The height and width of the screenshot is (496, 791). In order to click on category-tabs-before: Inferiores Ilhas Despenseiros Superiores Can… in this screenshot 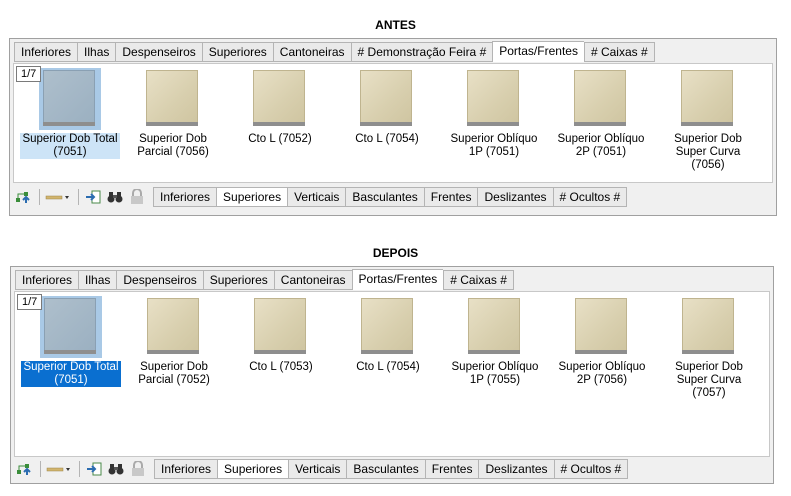, I will do `click(334, 51)`.